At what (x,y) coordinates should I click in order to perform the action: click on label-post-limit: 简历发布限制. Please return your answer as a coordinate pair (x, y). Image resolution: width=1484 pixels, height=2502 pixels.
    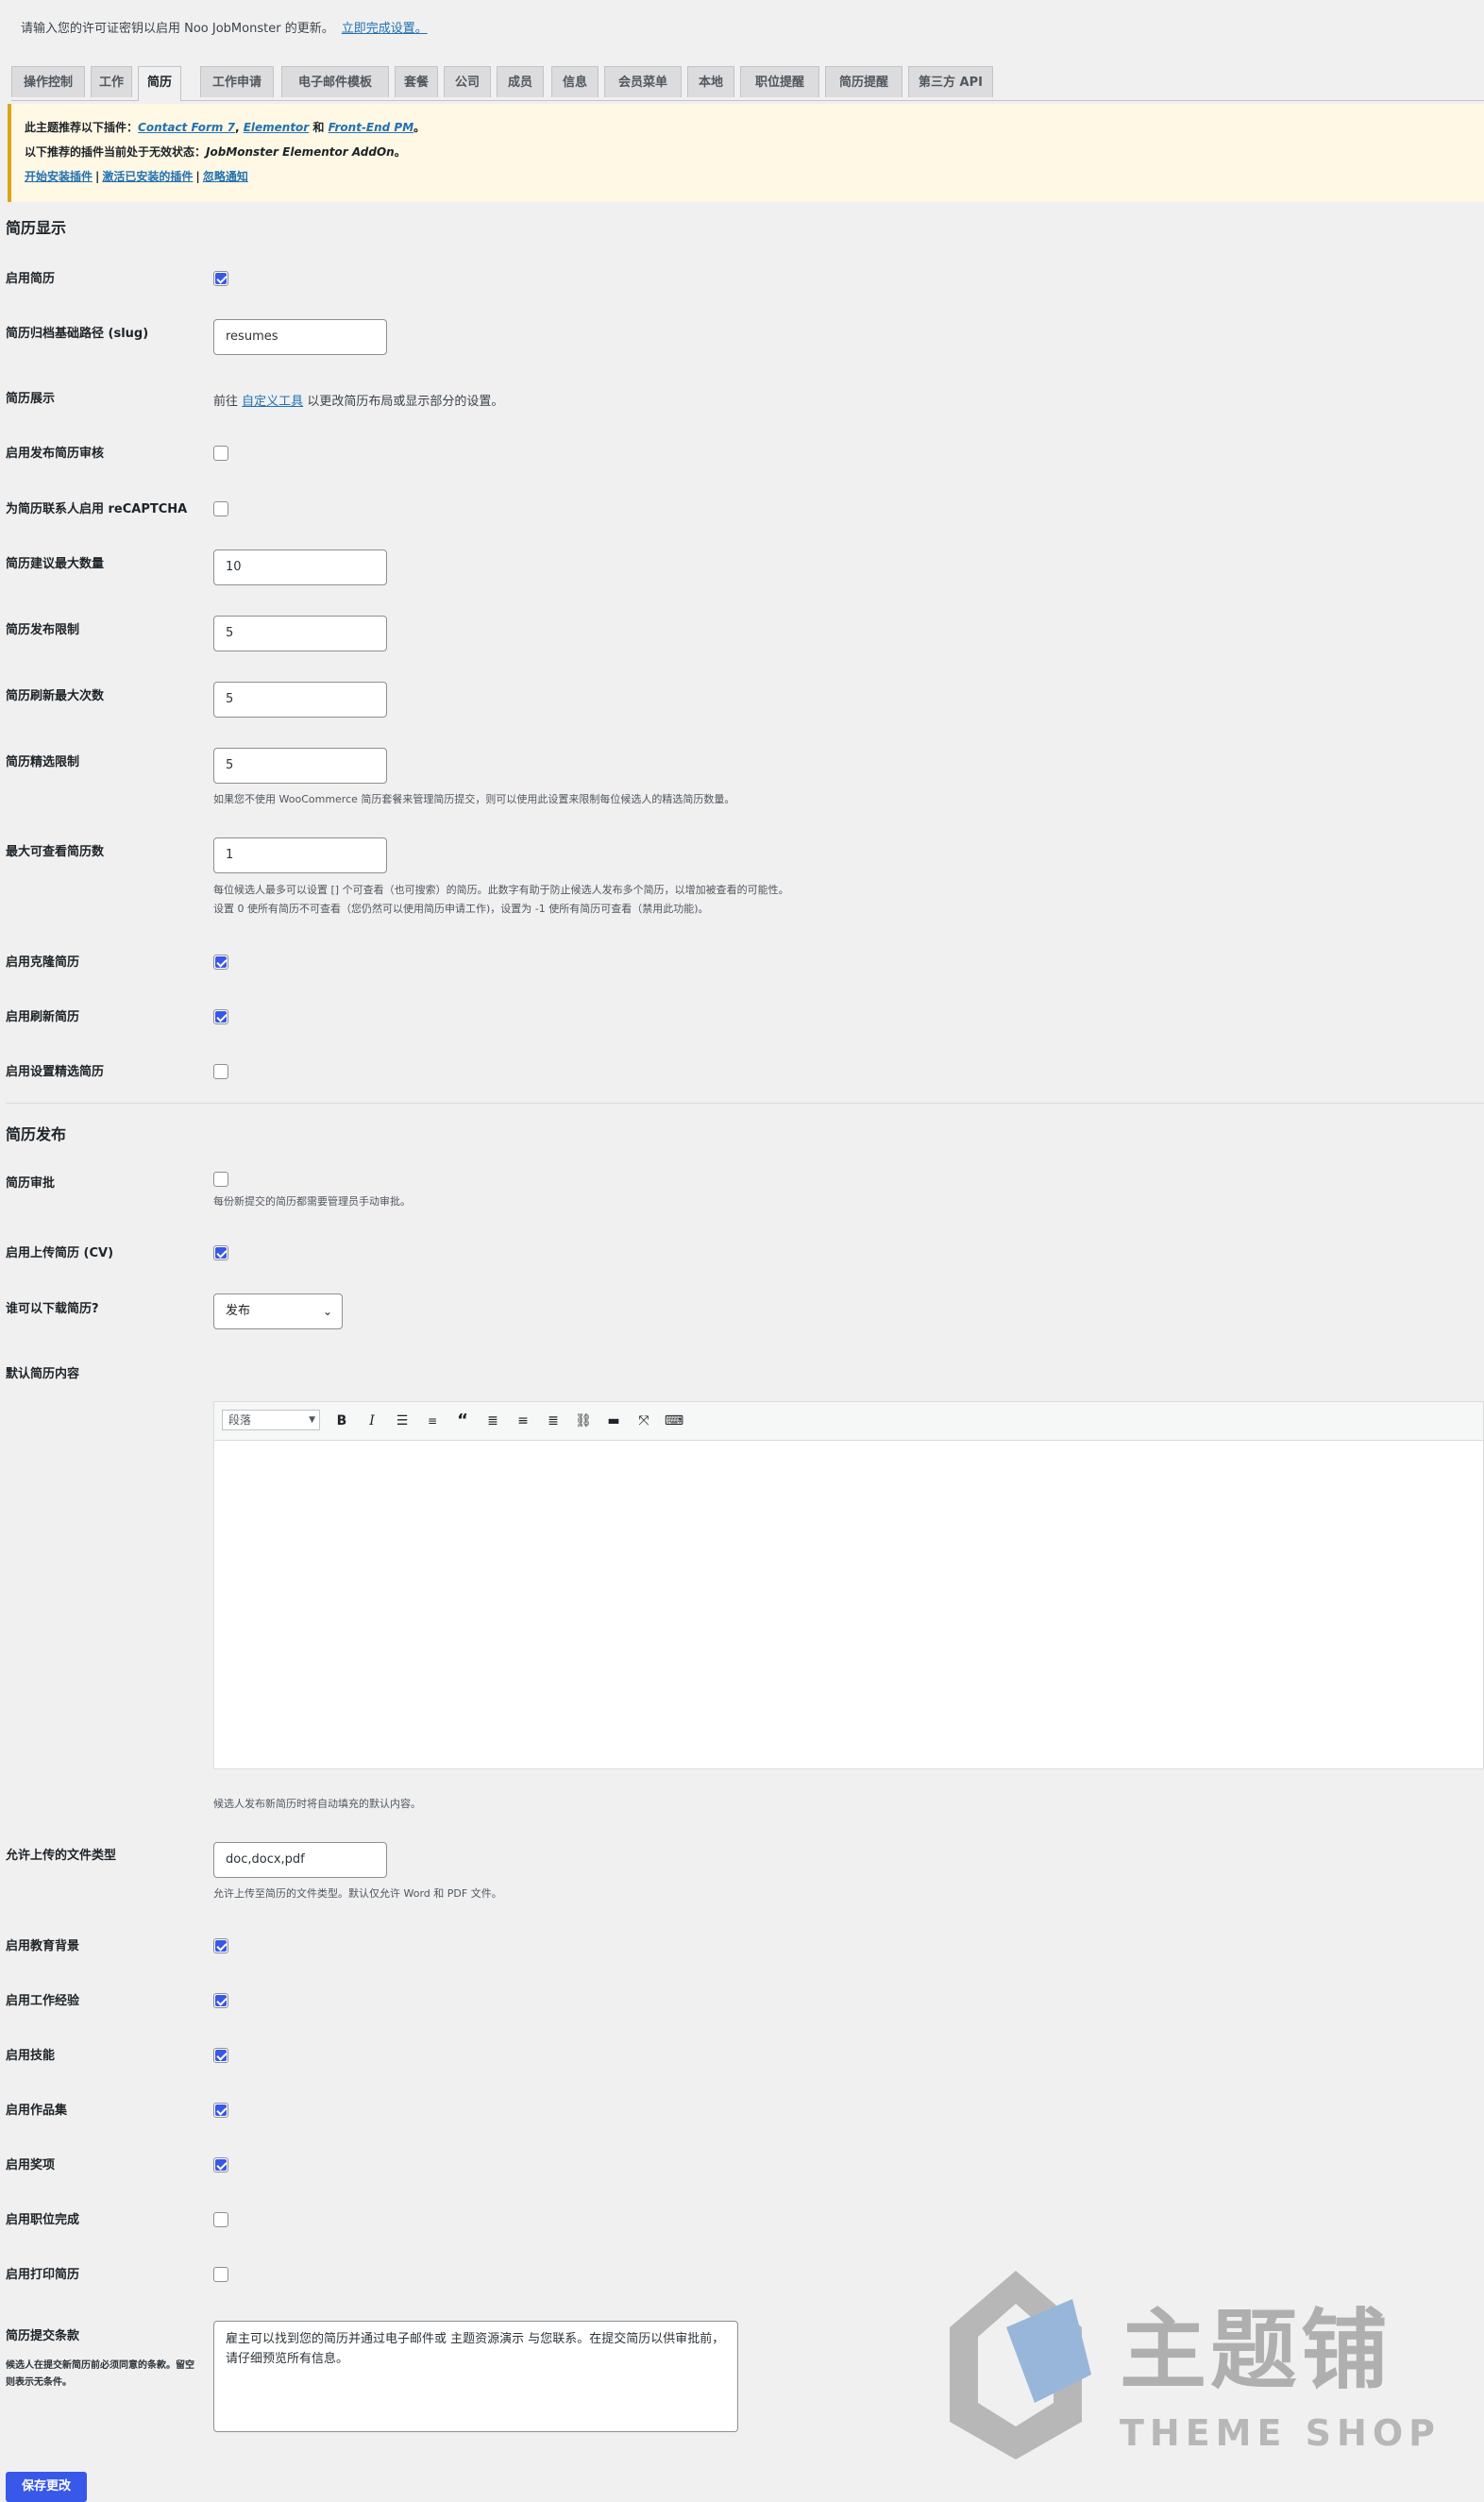
    Looking at the image, I should click on (43, 630).